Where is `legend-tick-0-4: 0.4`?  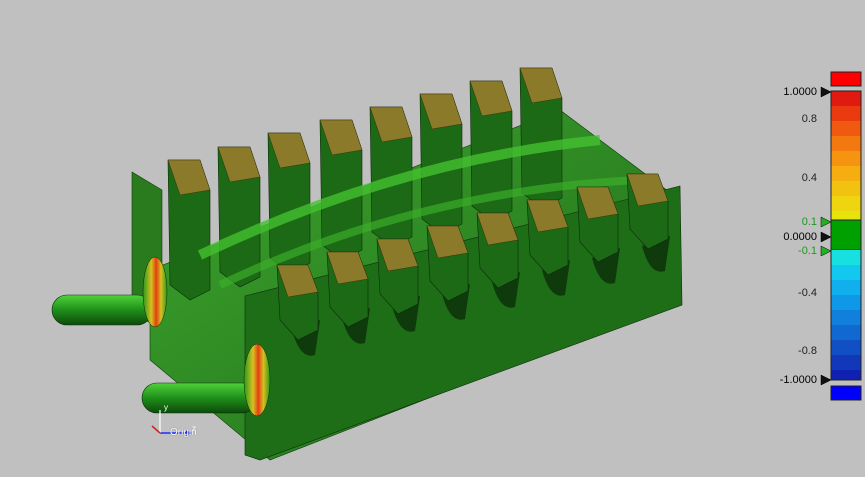 legend-tick-0-4: 0.4 is located at coordinates (809, 178).